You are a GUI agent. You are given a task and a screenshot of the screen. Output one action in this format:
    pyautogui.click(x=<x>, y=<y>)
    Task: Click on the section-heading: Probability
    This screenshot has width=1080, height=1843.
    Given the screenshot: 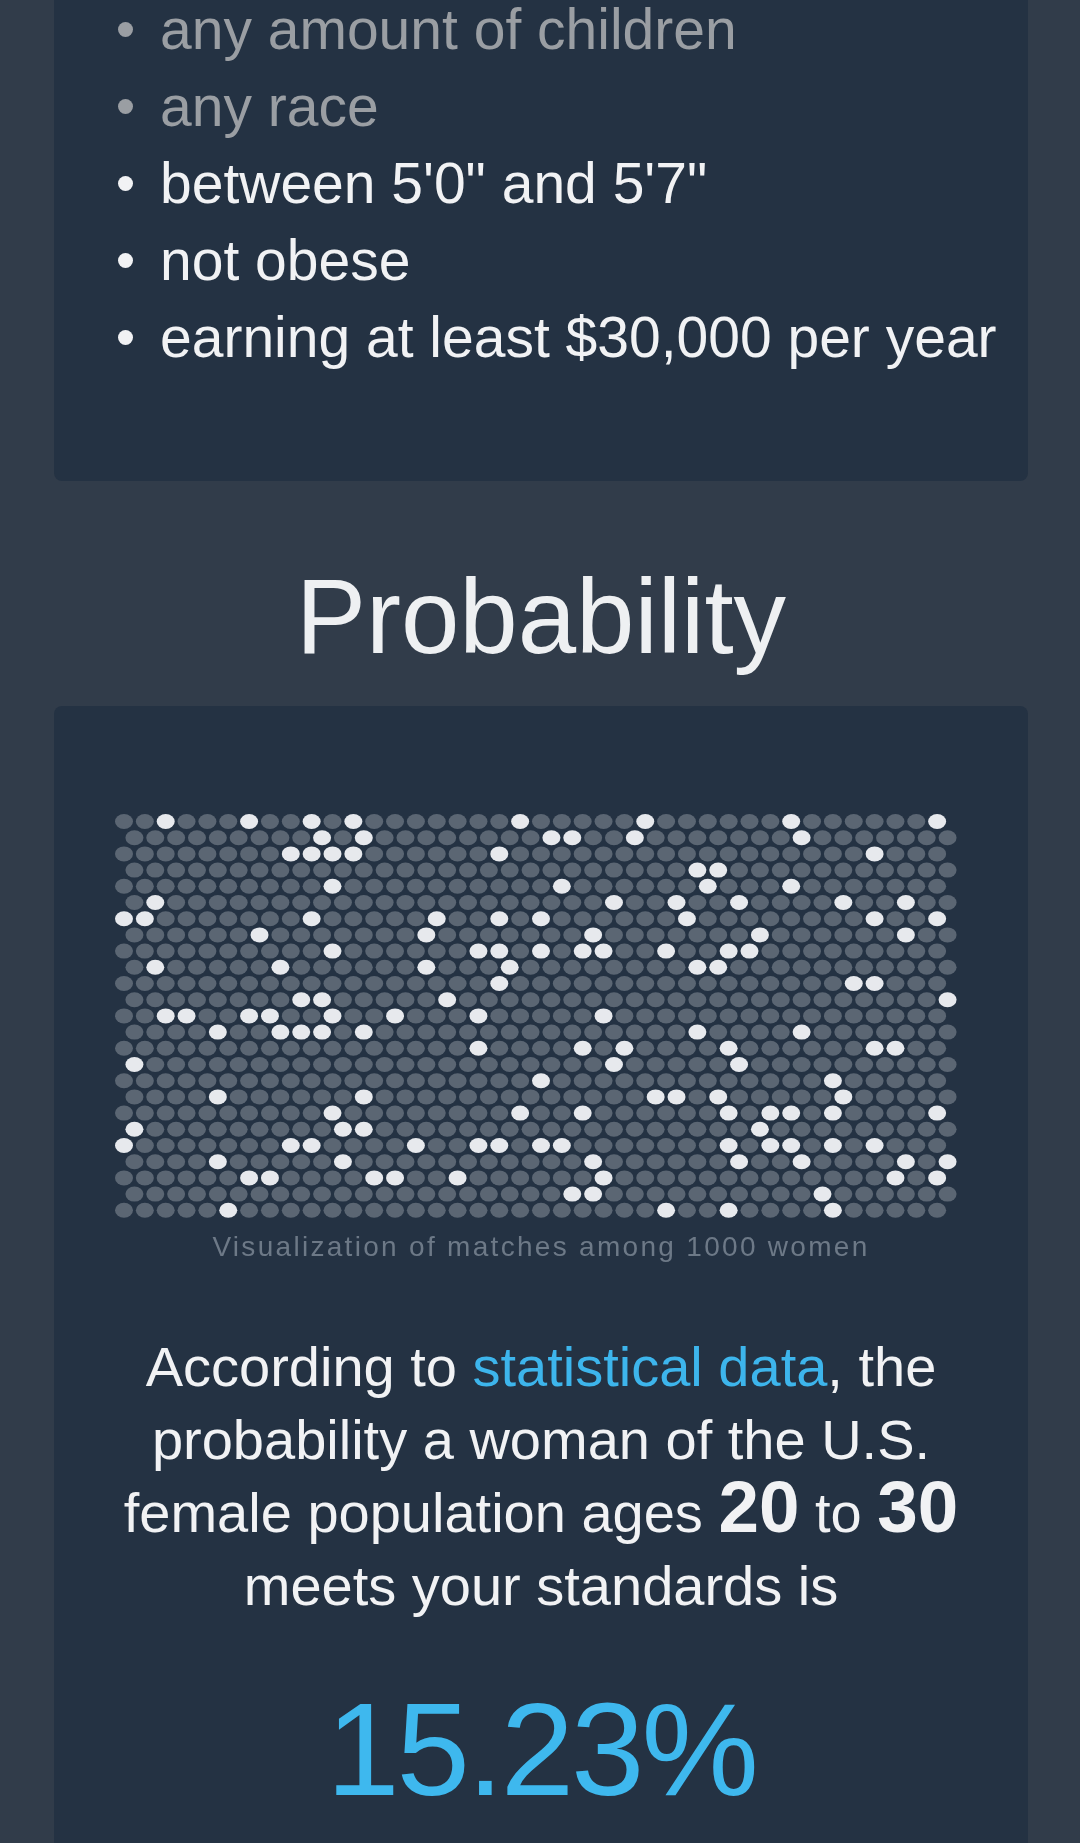 What is the action you would take?
    pyautogui.click(x=541, y=617)
    